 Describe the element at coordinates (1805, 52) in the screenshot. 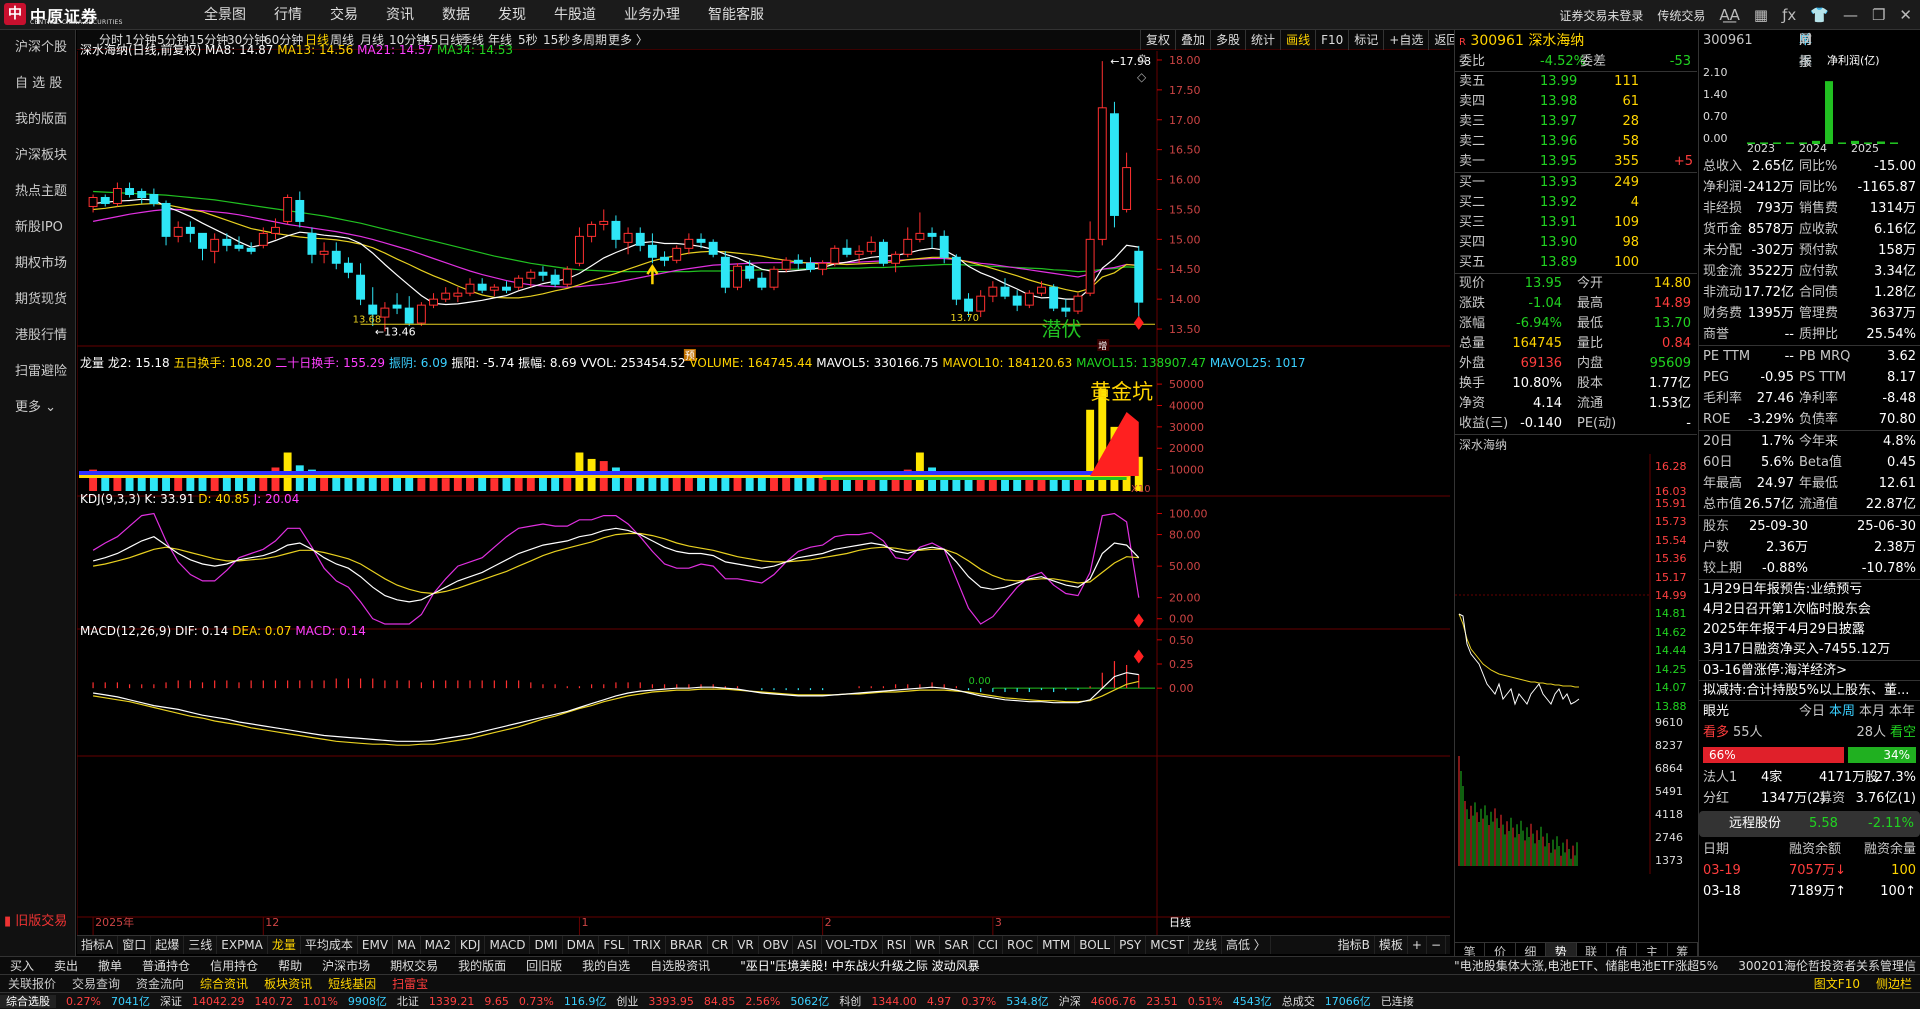

I see `fin-tab-2: 财报` at that location.